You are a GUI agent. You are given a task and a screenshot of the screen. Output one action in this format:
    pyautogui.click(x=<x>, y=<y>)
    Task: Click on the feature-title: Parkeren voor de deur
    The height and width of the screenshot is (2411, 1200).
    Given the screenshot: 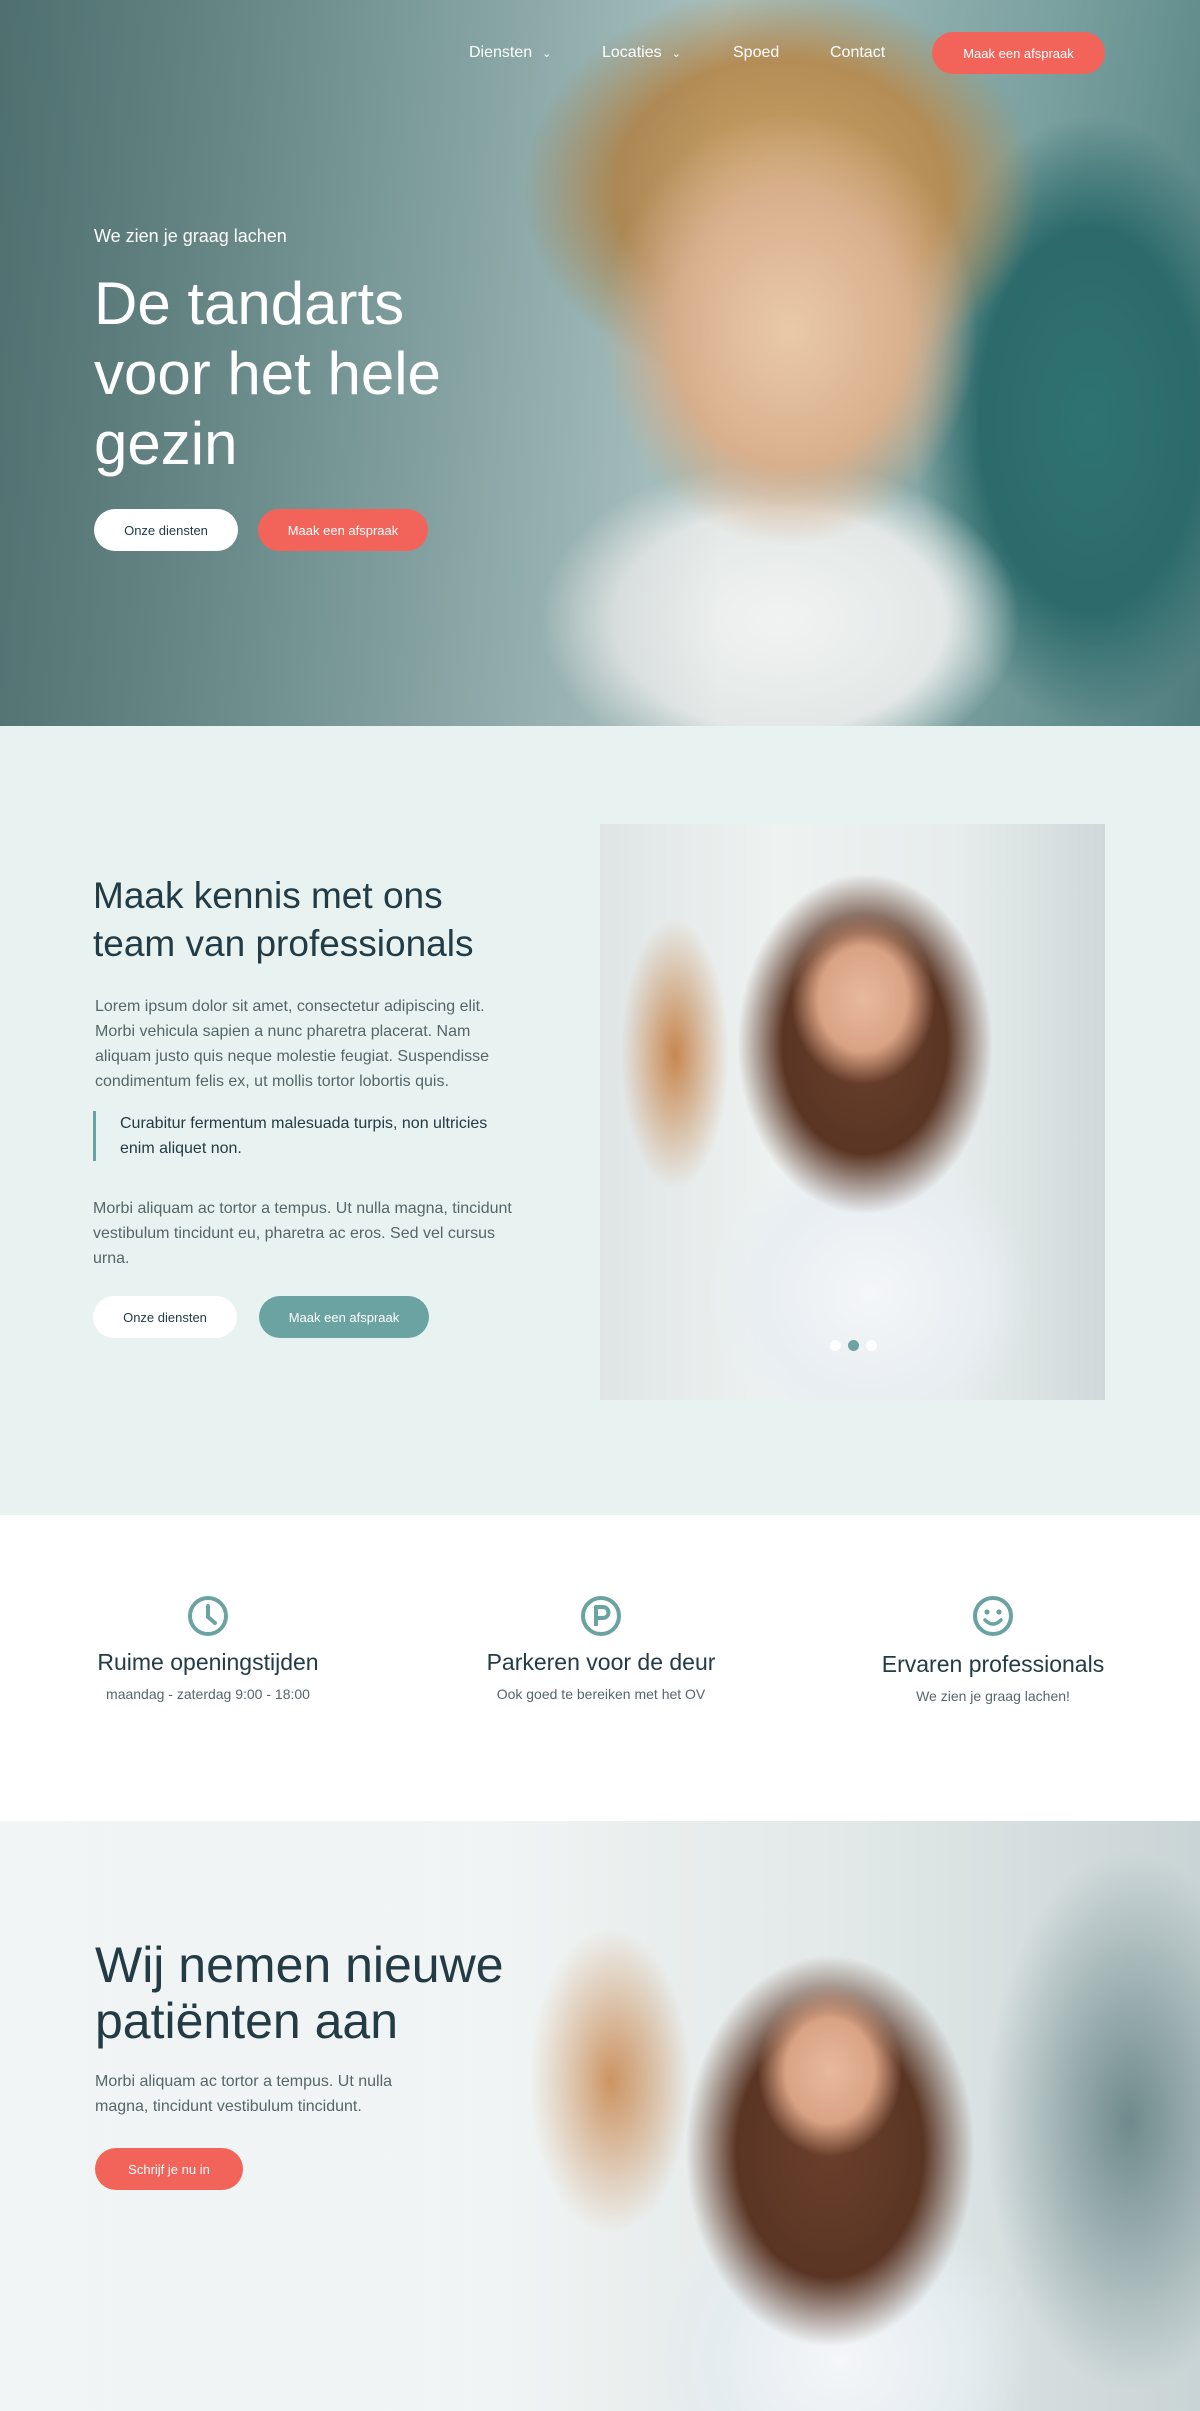 What is the action you would take?
    pyautogui.click(x=601, y=1662)
    